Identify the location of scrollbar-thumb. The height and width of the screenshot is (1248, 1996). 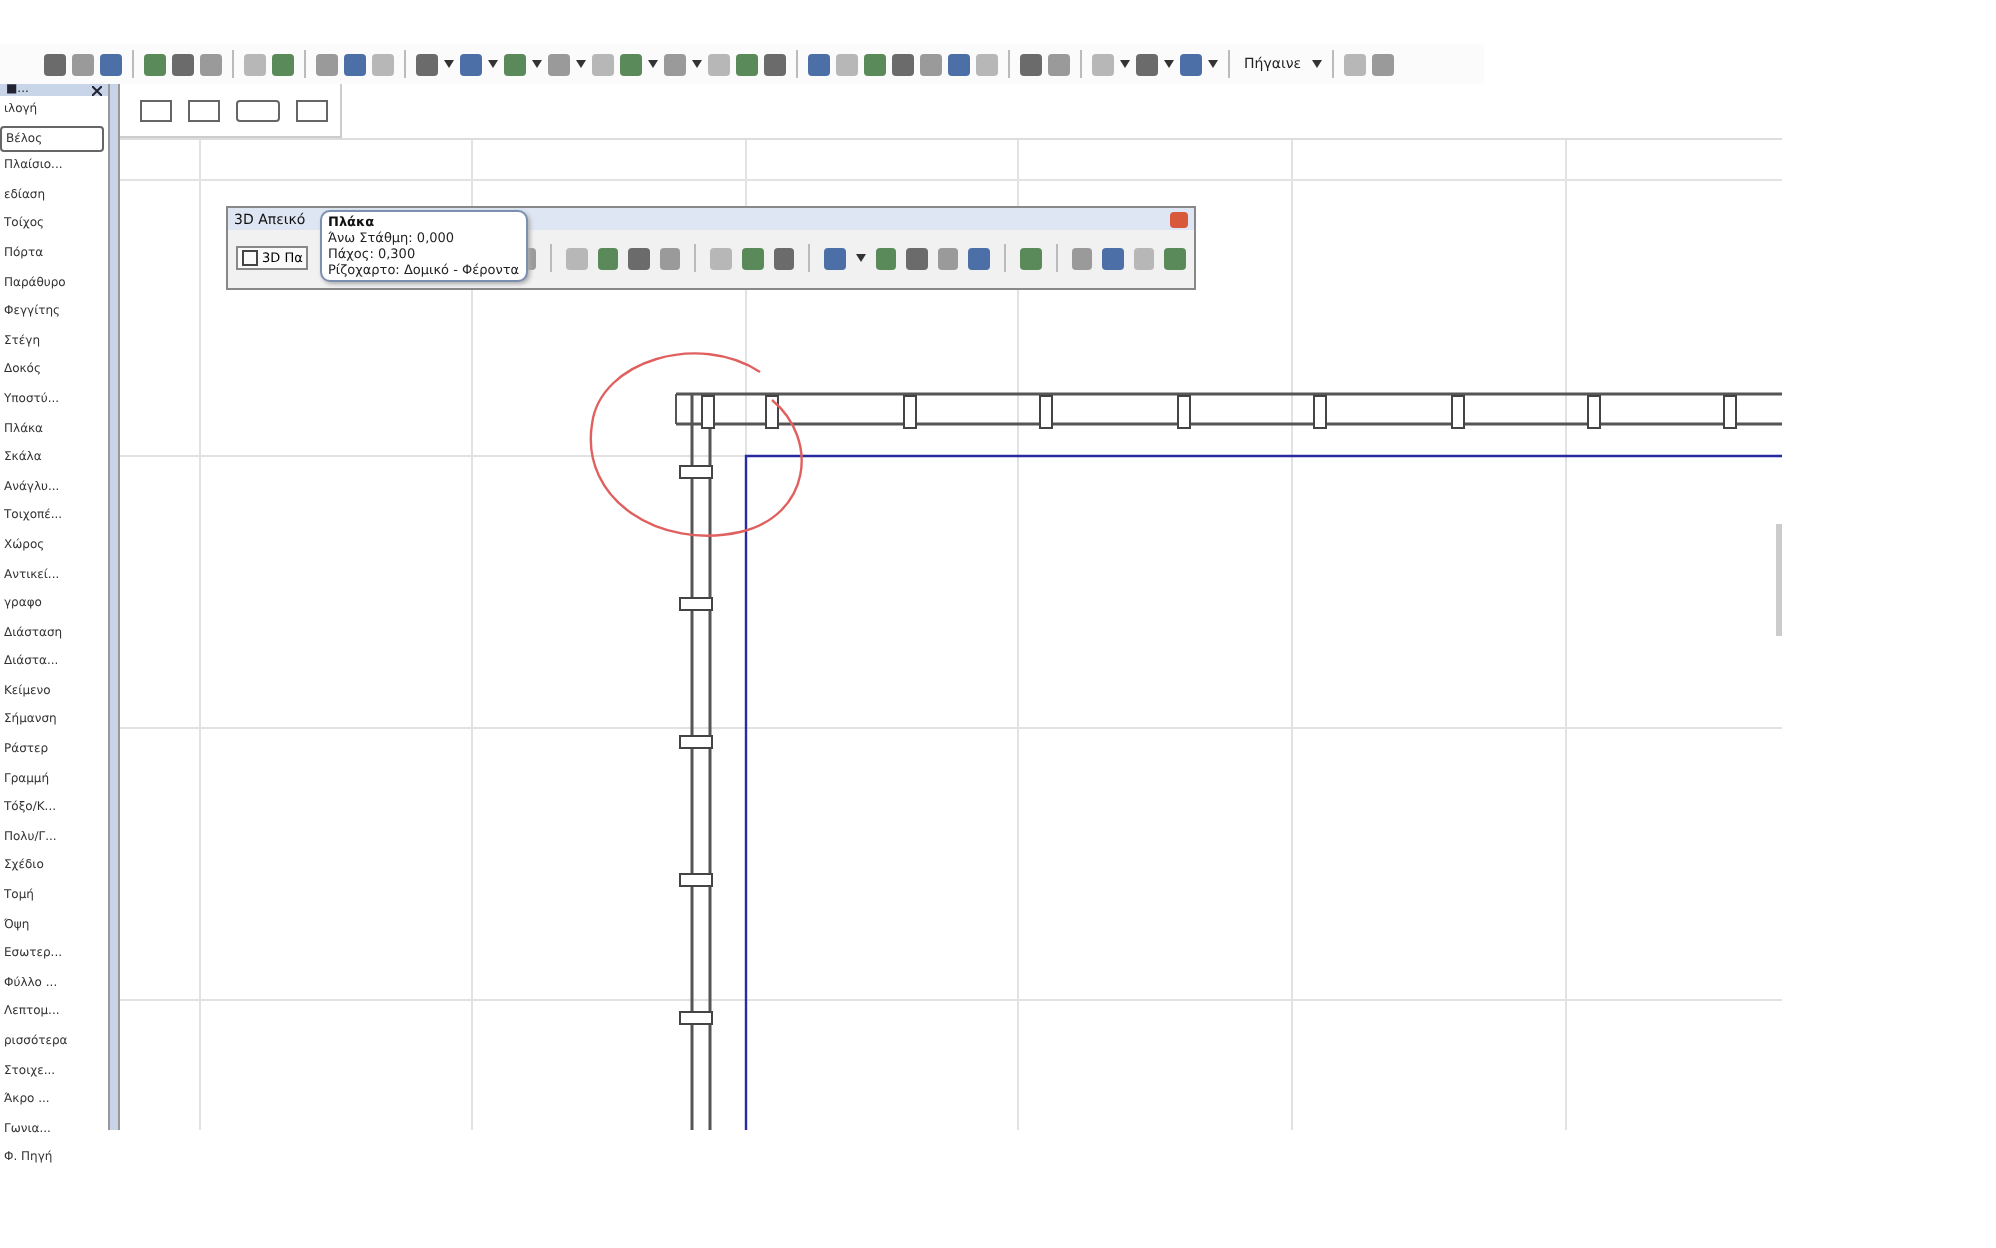
(1779, 580).